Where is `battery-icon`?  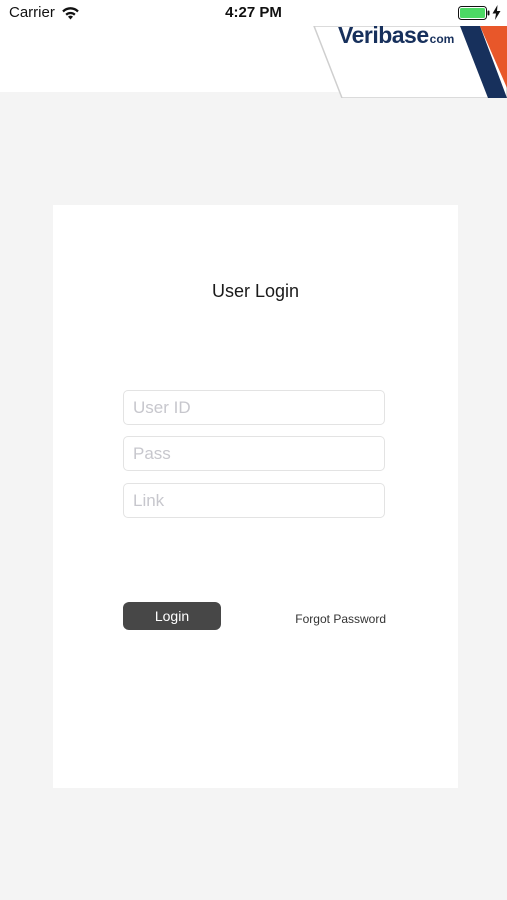
battery-icon is located at coordinates (474, 13).